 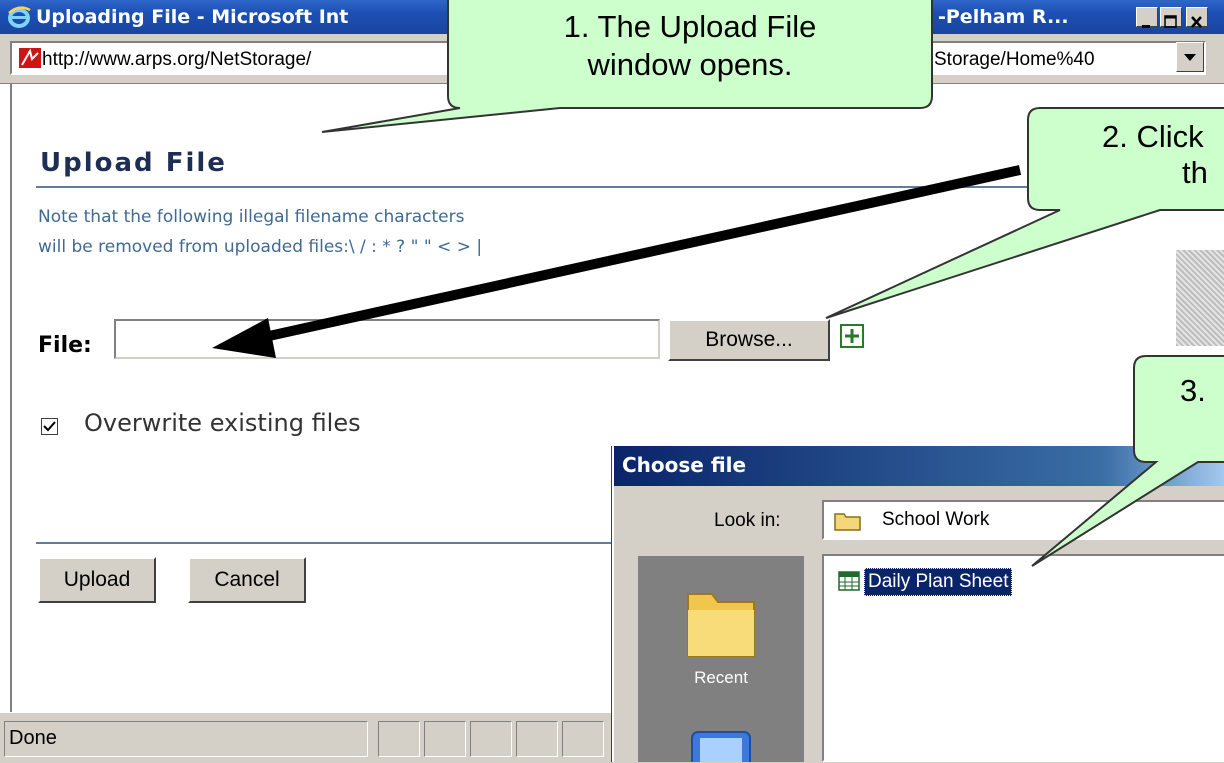 What do you see at coordinates (690, 26) in the screenshot?
I see `callout-1-line-1: 1. The Upload File` at bounding box center [690, 26].